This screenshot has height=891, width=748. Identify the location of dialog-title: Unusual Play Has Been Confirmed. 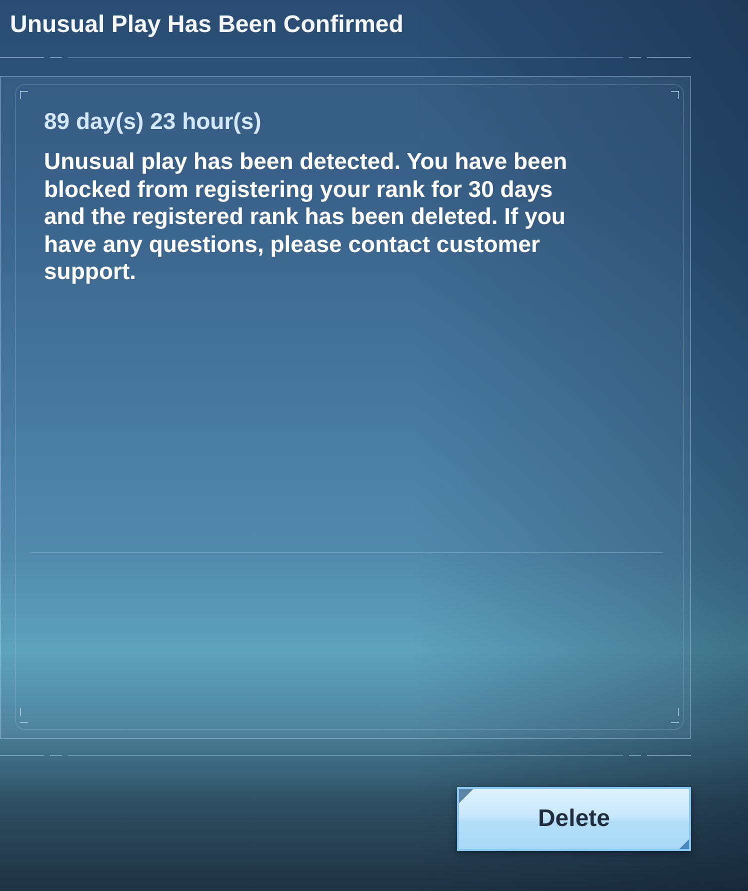
(206, 24).